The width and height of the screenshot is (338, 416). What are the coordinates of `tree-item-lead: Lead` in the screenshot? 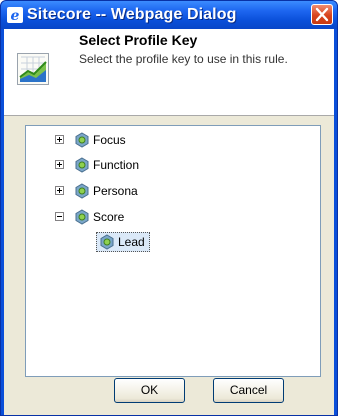 It's located at (123, 242).